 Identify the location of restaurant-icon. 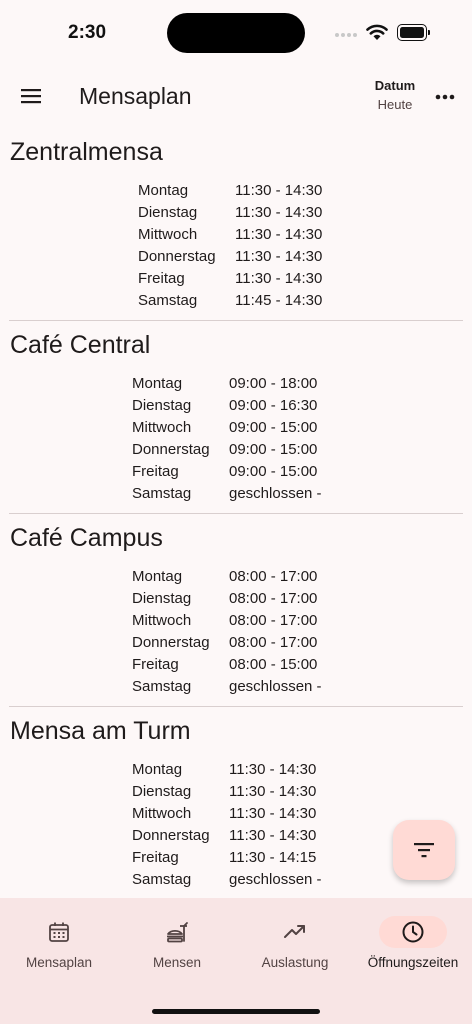
(177, 932).